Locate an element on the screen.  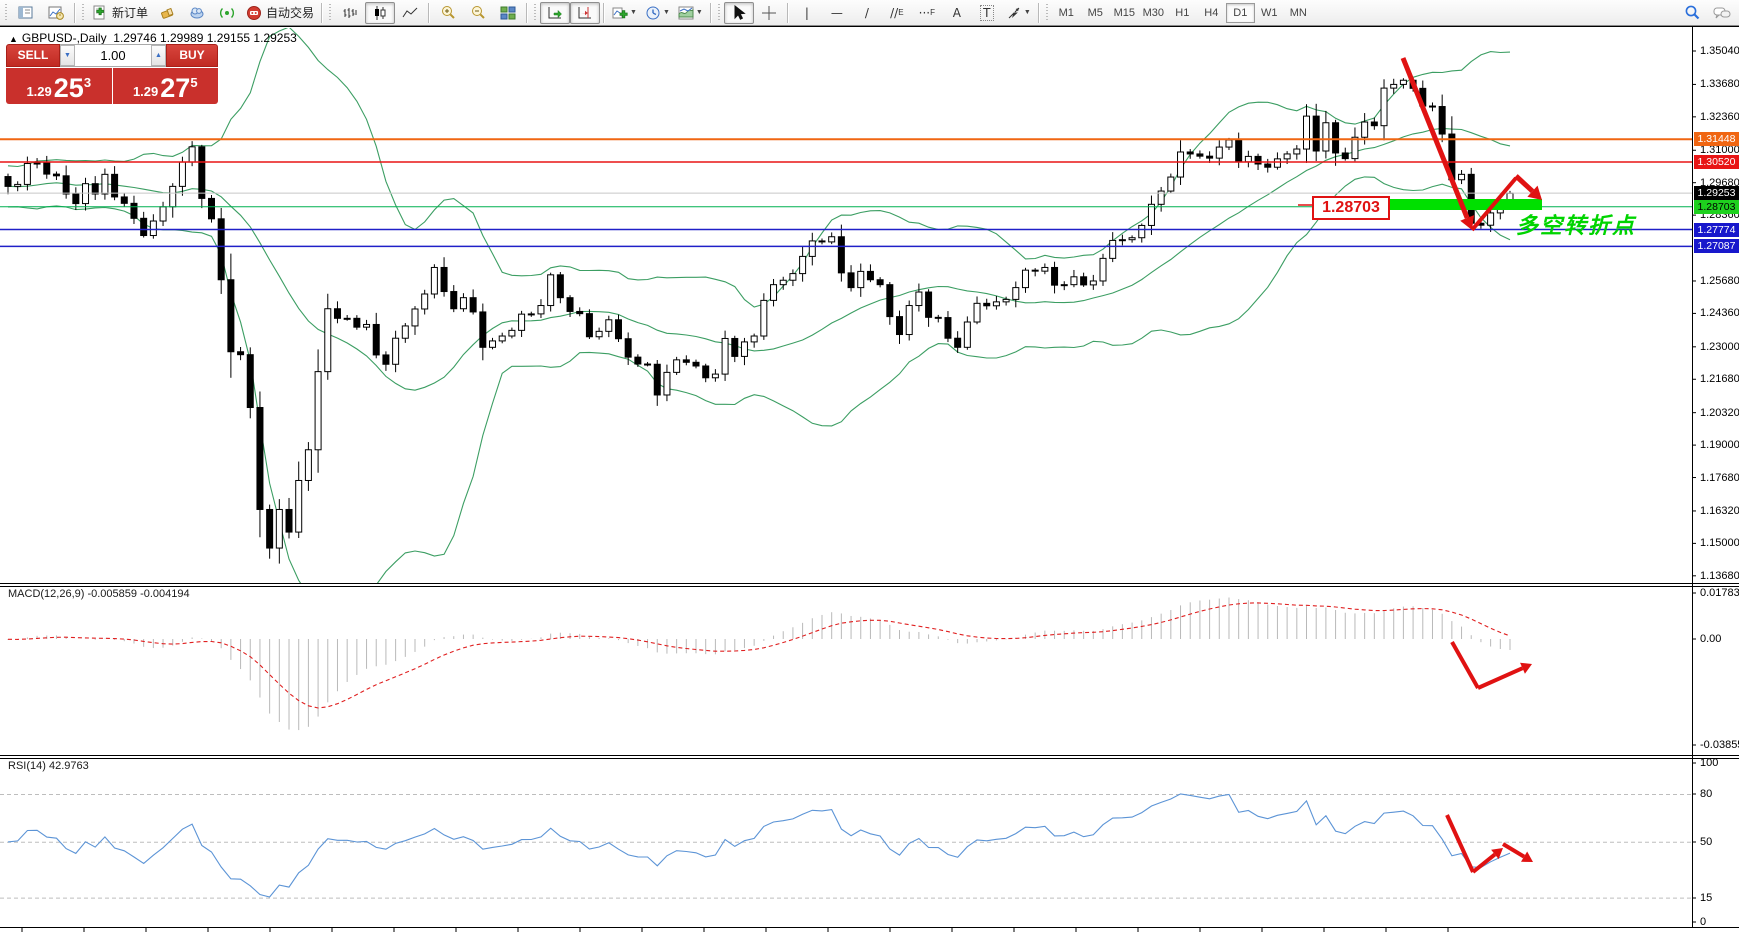
cursor-icon is located at coordinates (740, 12).